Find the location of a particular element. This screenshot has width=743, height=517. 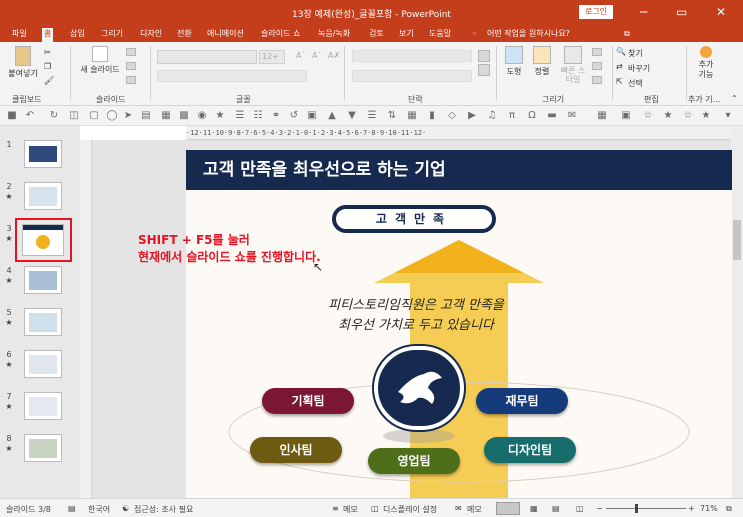

text-direction-icon is located at coordinates (484, 56).